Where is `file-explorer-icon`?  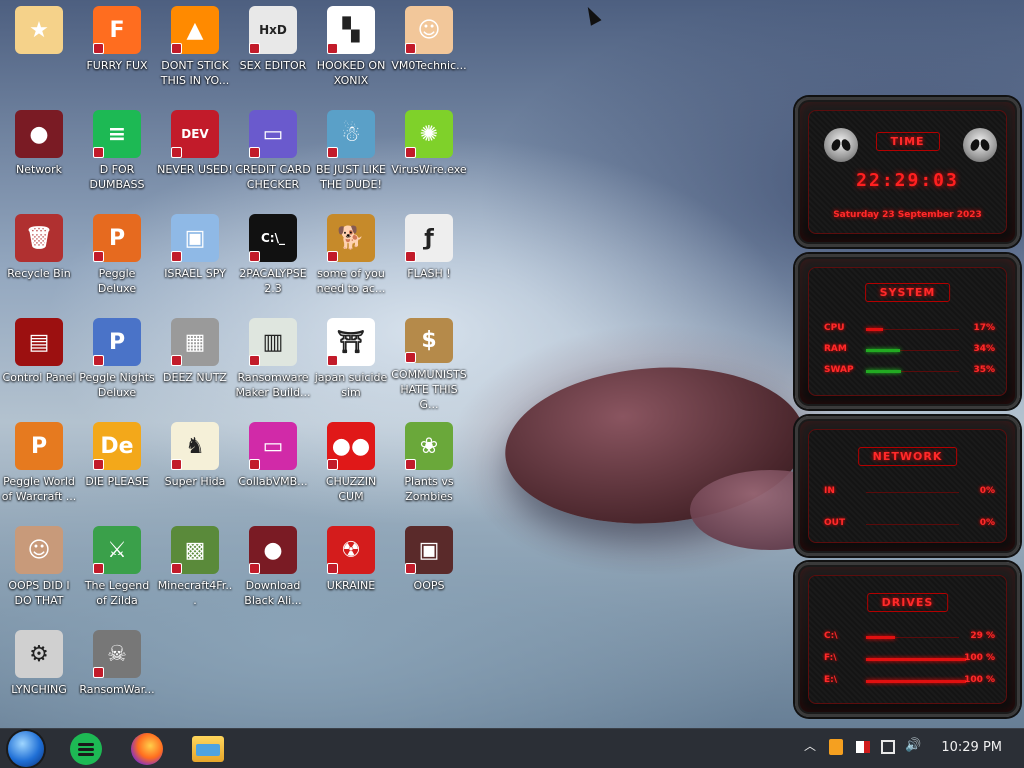
file-explorer-icon is located at coordinates (208, 749).